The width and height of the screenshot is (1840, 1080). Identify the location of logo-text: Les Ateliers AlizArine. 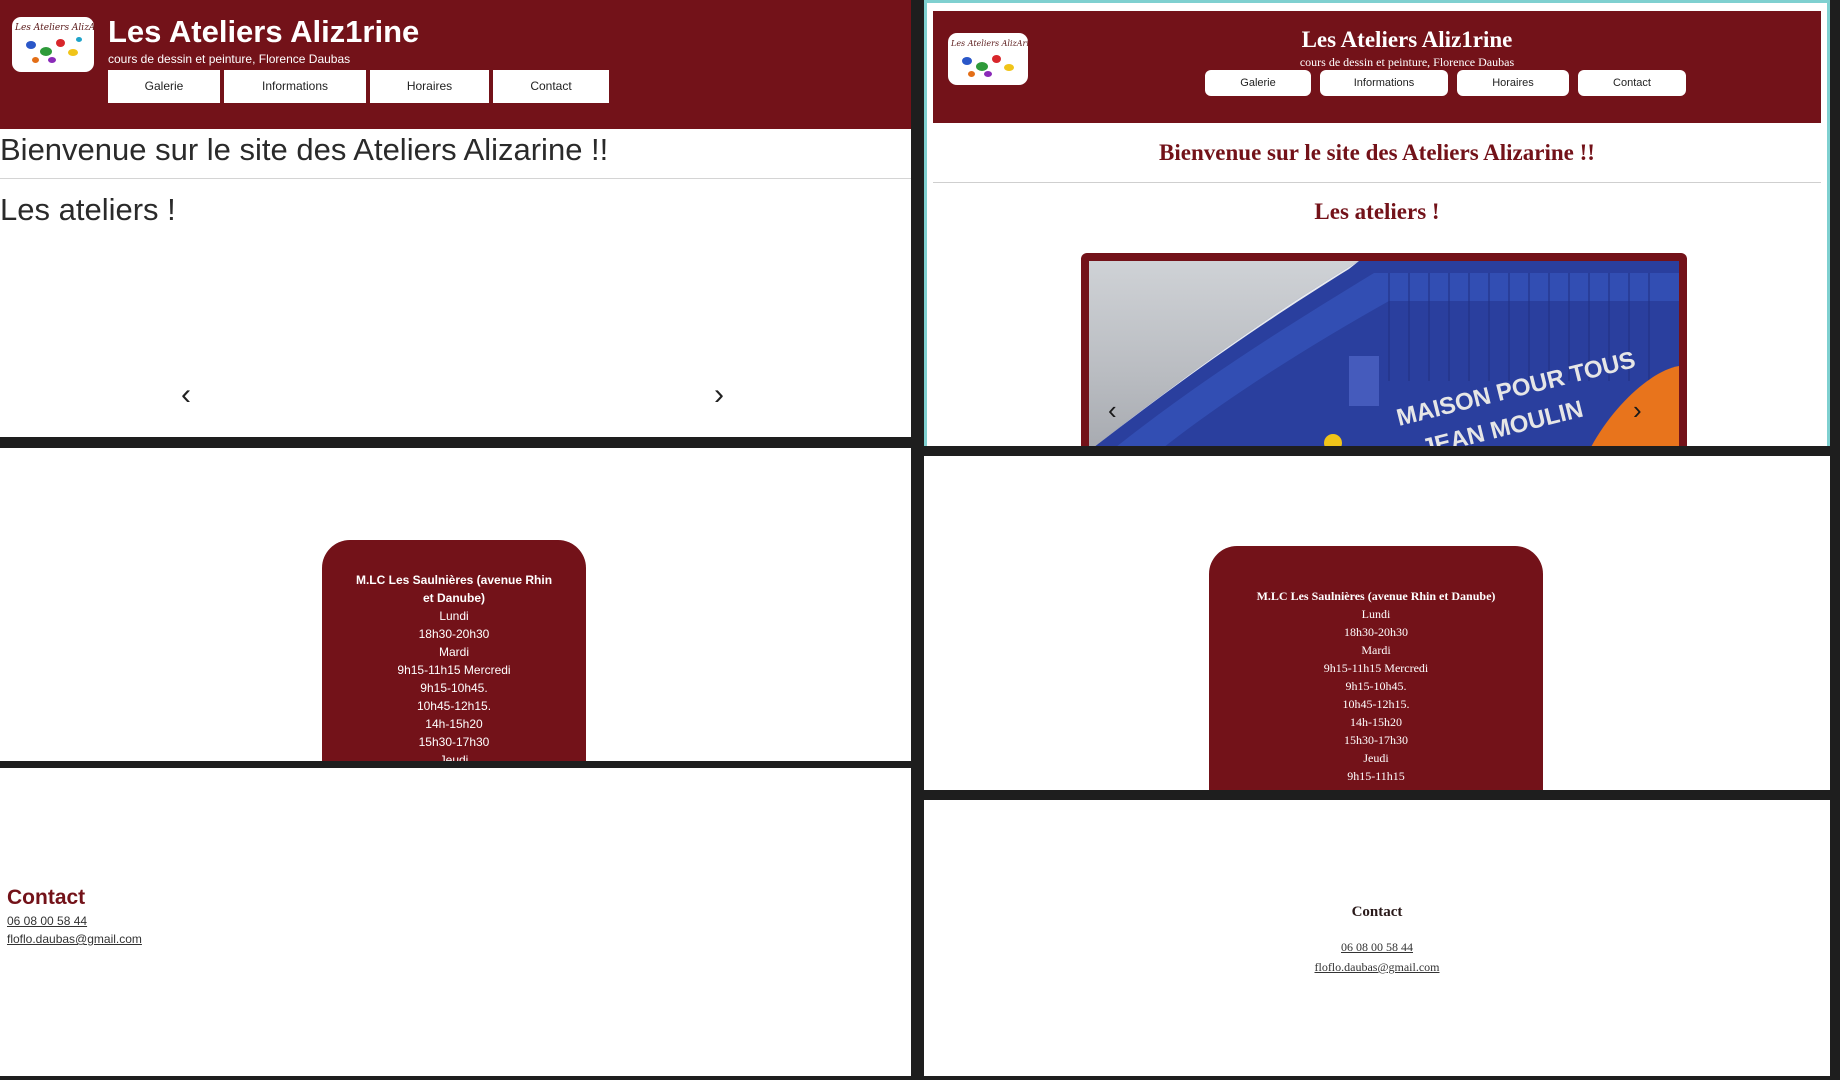
(54, 28).